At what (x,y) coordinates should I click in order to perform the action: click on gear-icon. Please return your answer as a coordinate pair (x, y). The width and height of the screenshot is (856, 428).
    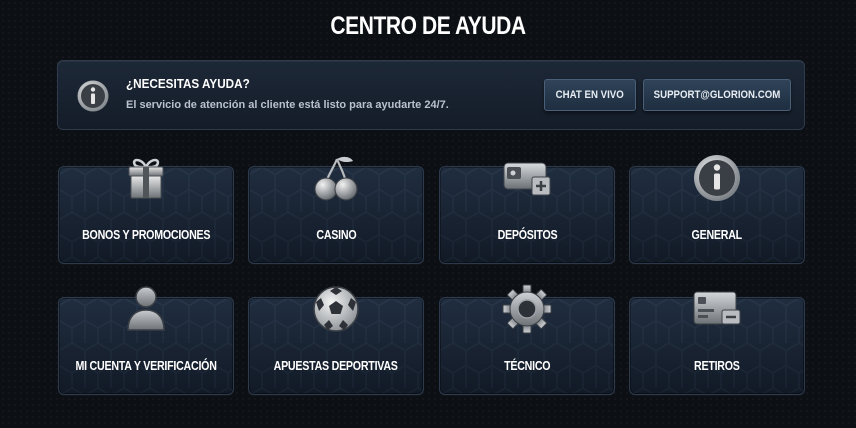
    Looking at the image, I should click on (527, 309).